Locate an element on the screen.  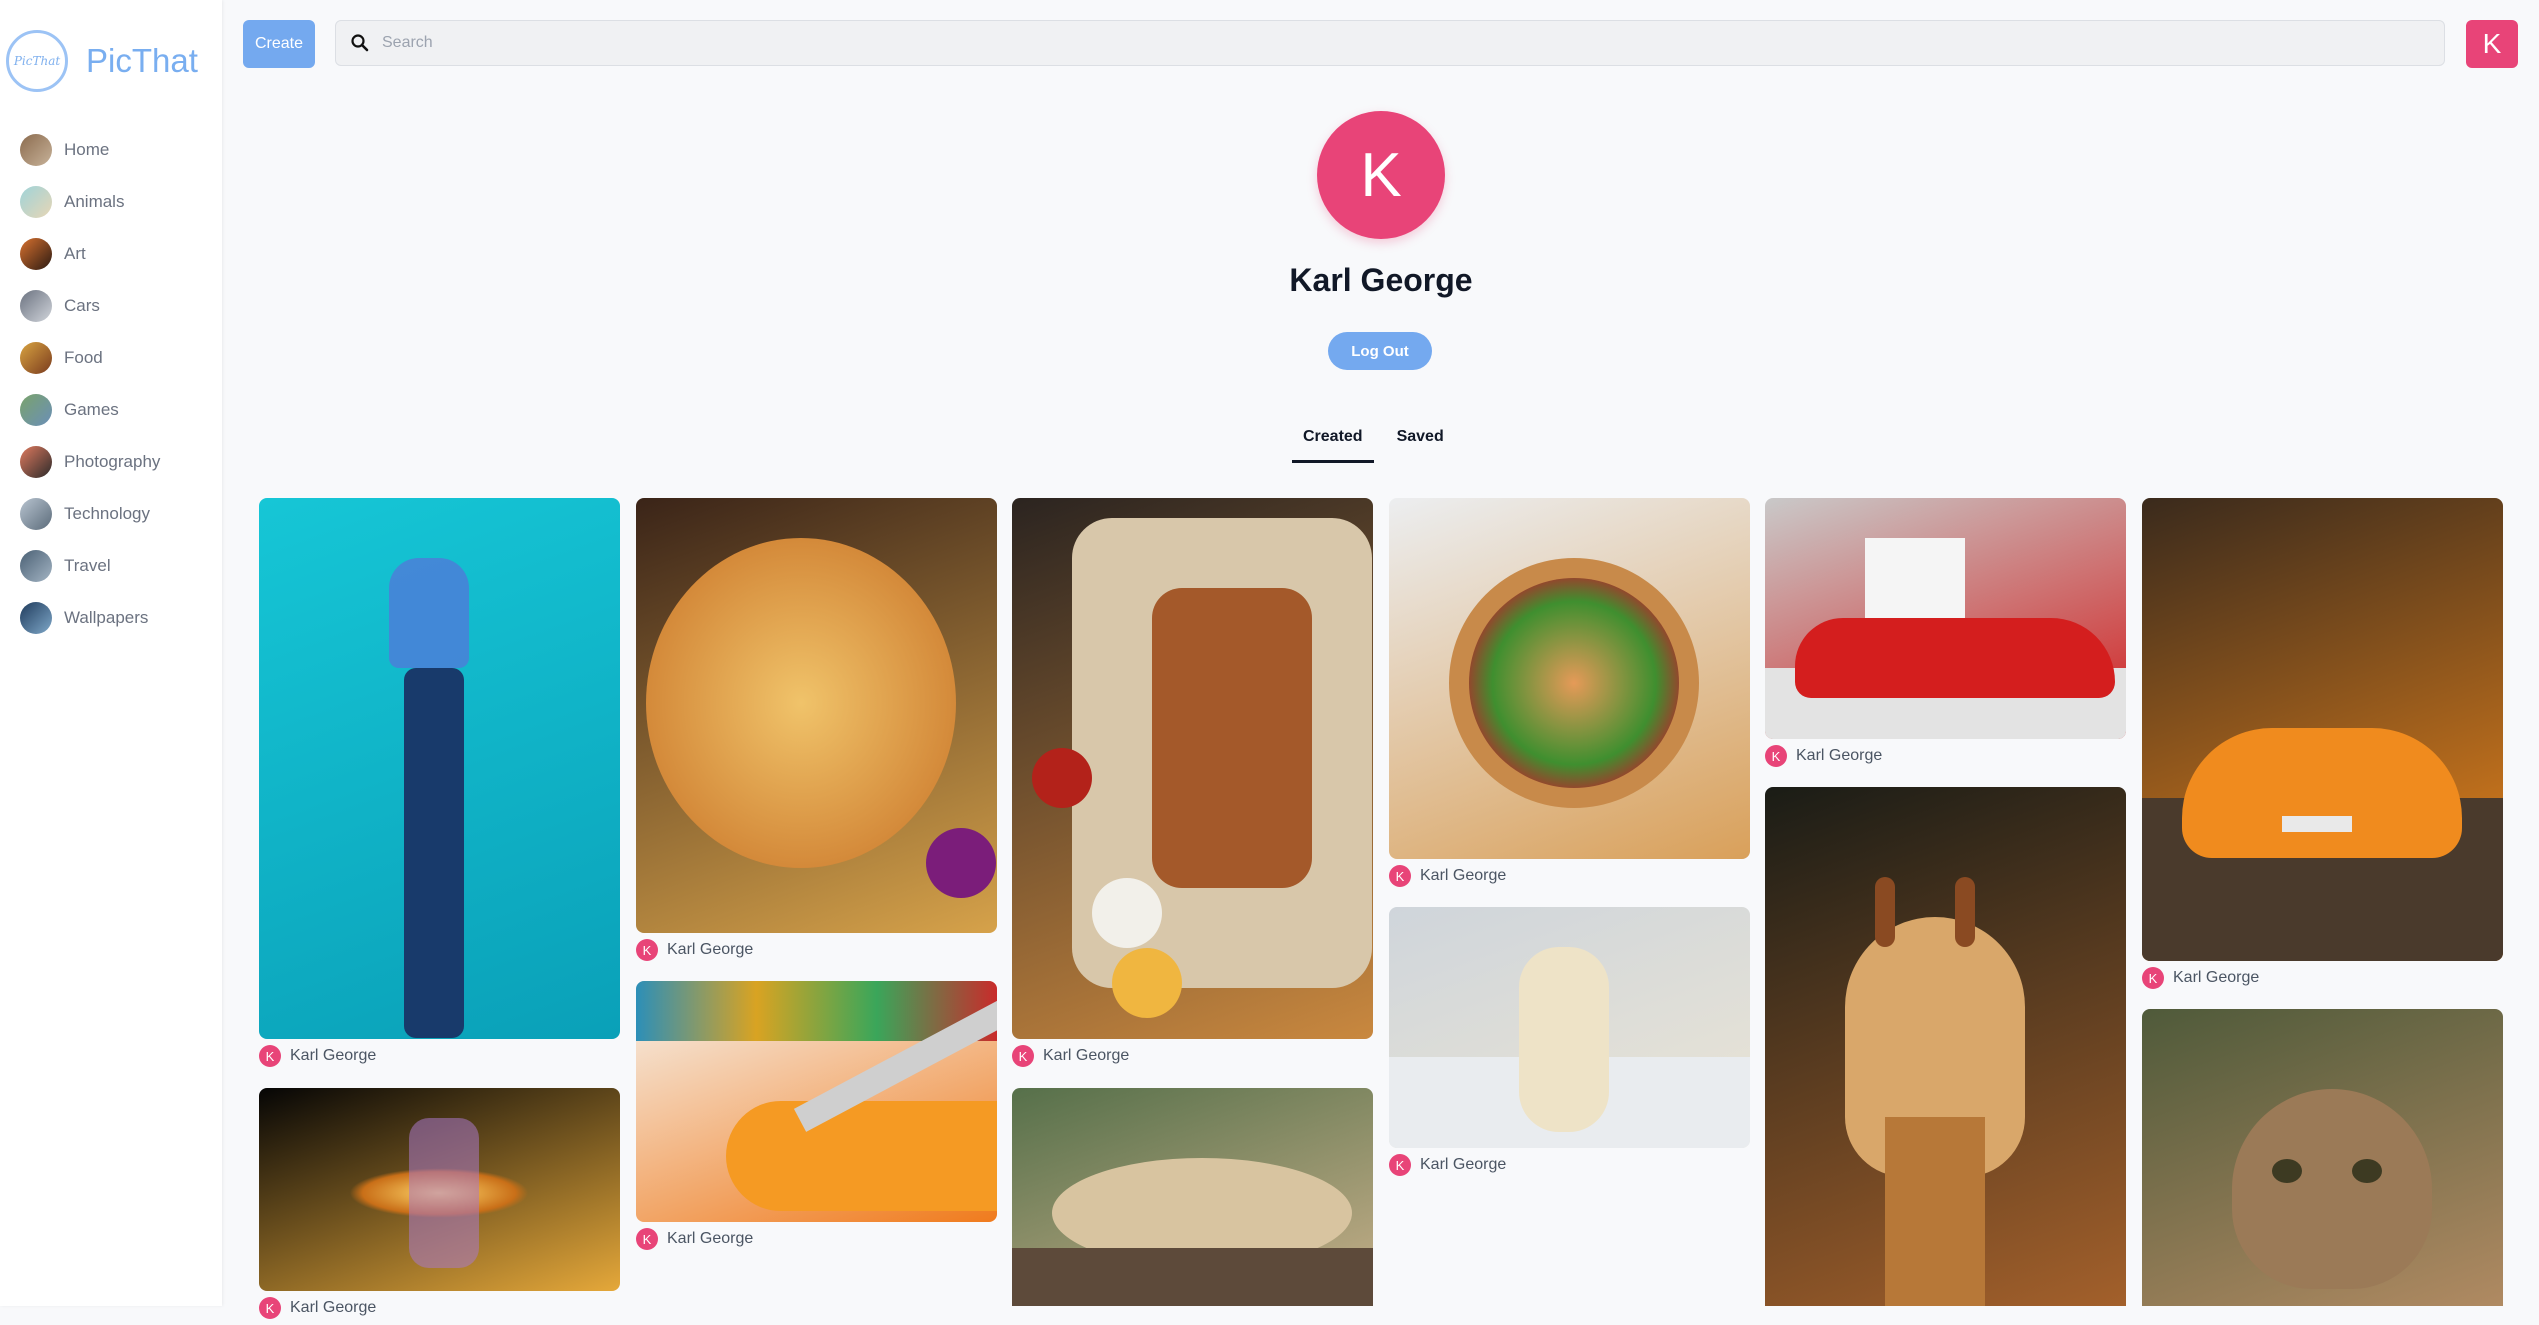
sidebar-item-animals: Animals is located at coordinates (90, 202).